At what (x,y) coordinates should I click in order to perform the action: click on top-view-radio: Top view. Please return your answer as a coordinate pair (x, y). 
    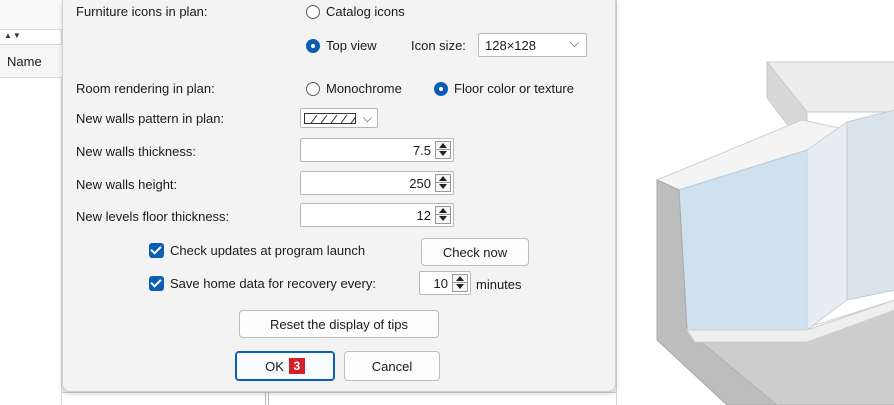
    Looking at the image, I should click on (341, 45).